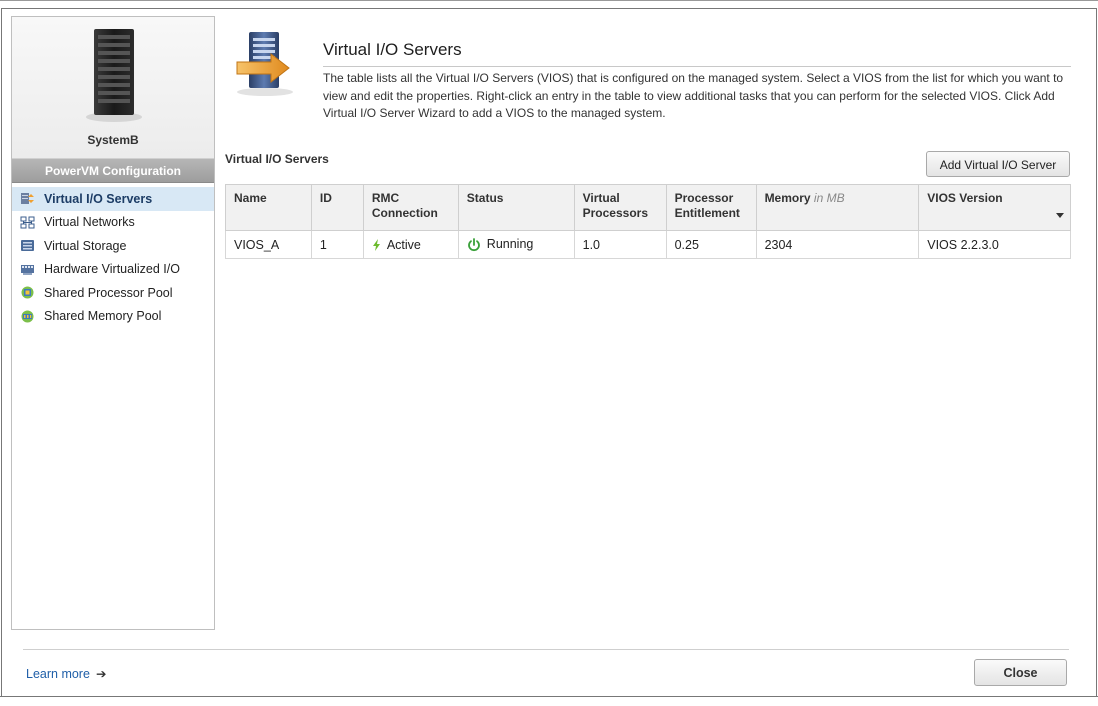 The height and width of the screenshot is (706, 1098). I want to click on column-header-vios-version-label: VIOS Version, so click(965, 198).